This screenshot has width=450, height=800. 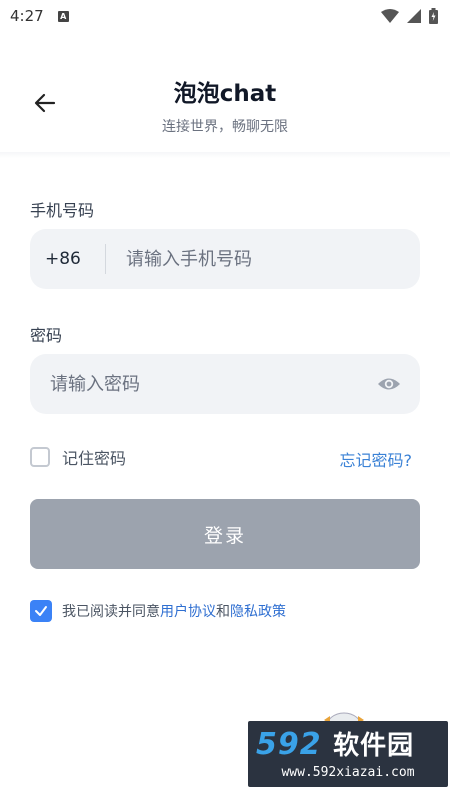 I want to click on notification-icon: A, so click(x=63, y=16).